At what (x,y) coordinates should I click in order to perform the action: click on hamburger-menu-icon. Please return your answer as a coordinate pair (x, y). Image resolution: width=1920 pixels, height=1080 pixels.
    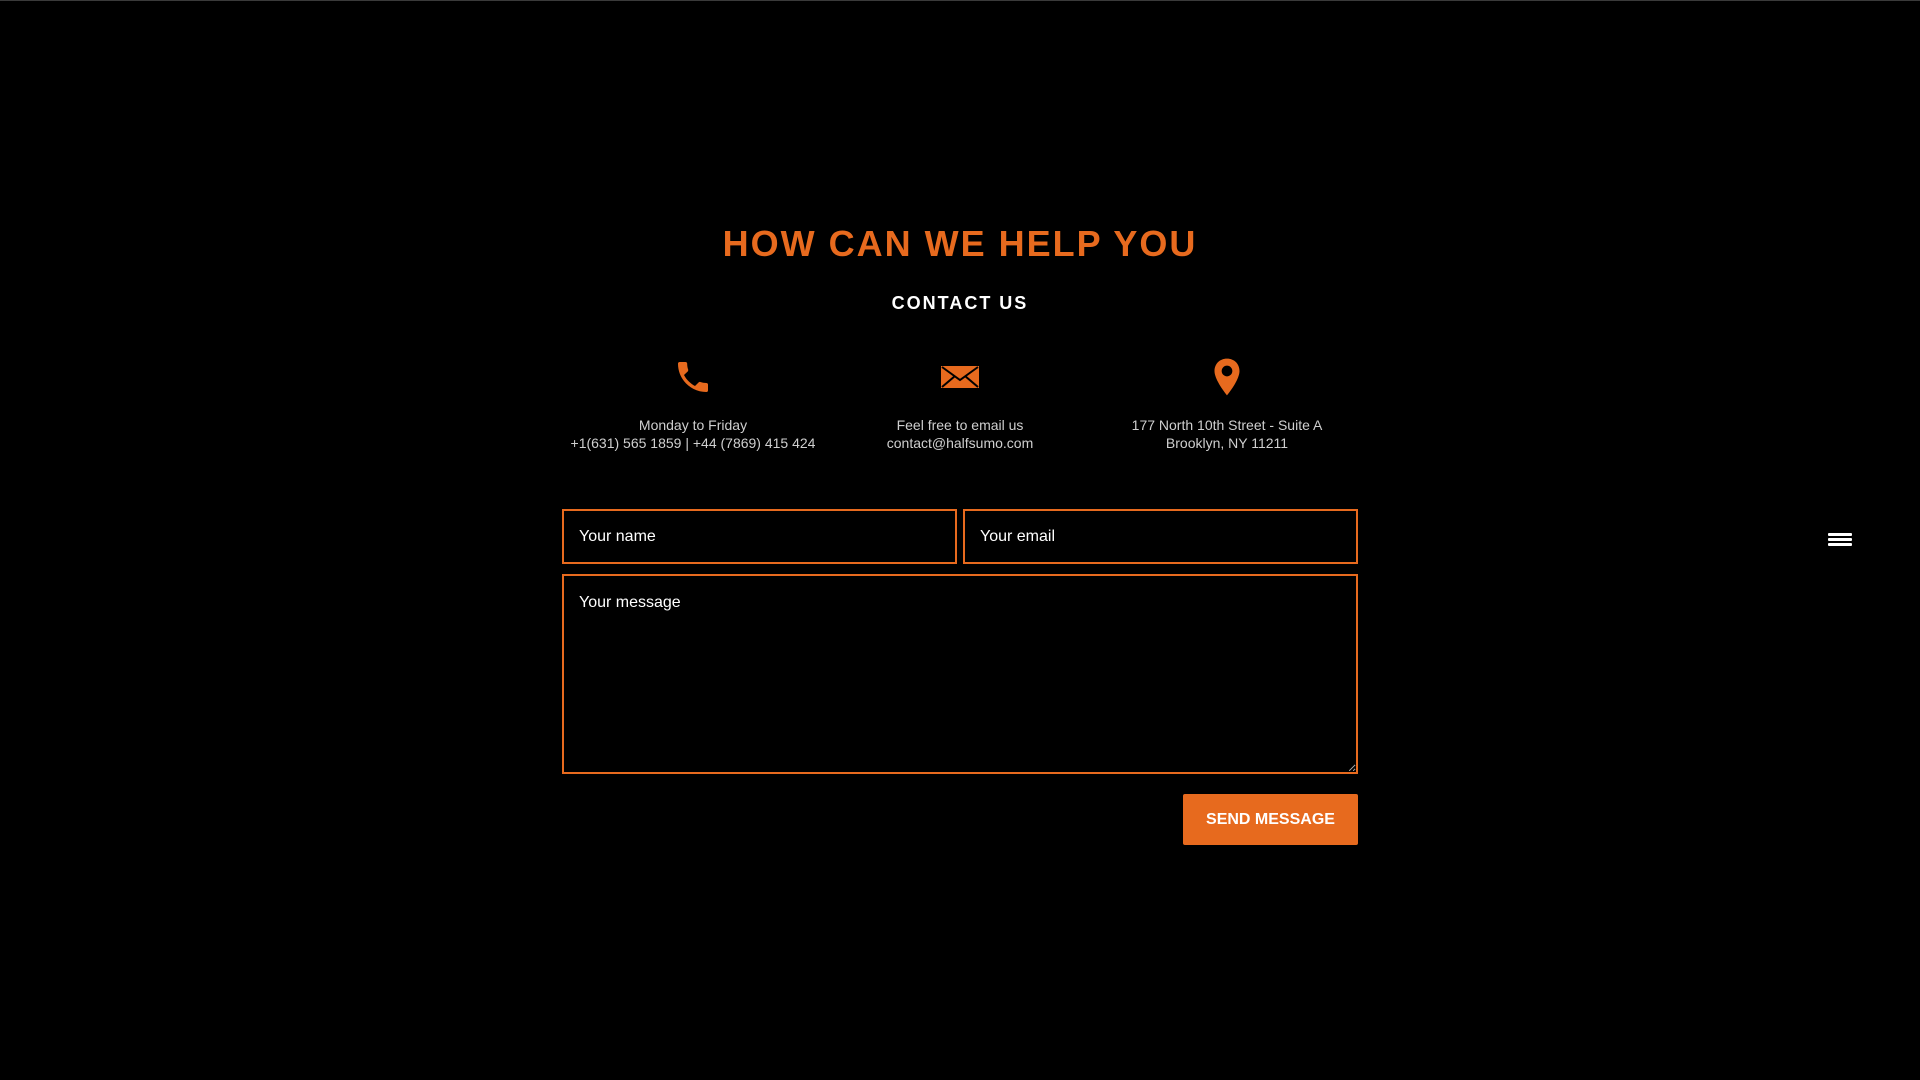
    Looking at the image, I should click on (1840, 541).